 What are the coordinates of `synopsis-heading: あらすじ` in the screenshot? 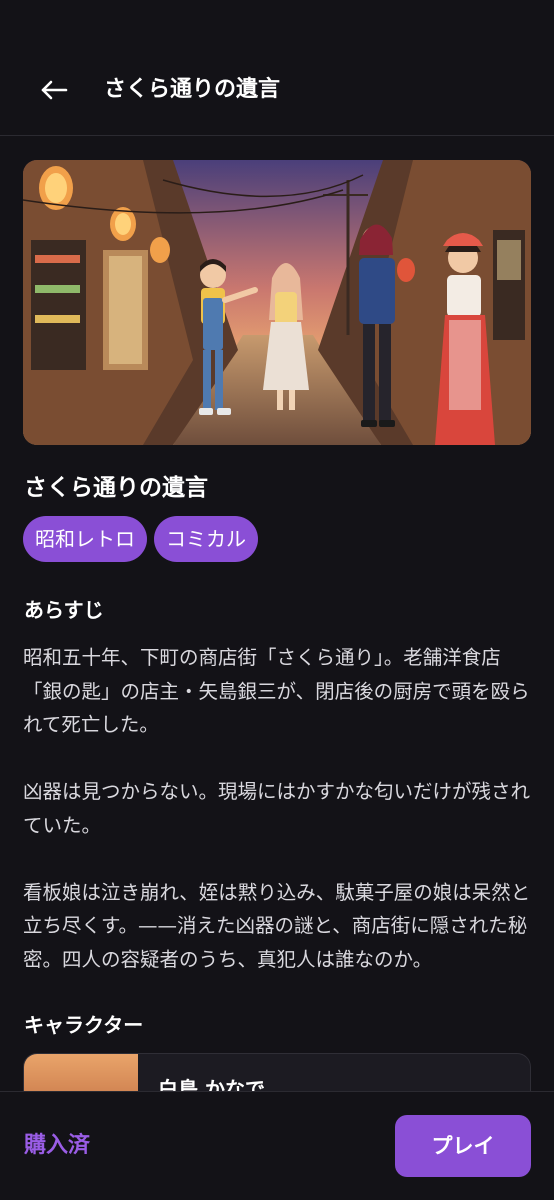 It's located at (64, 610).